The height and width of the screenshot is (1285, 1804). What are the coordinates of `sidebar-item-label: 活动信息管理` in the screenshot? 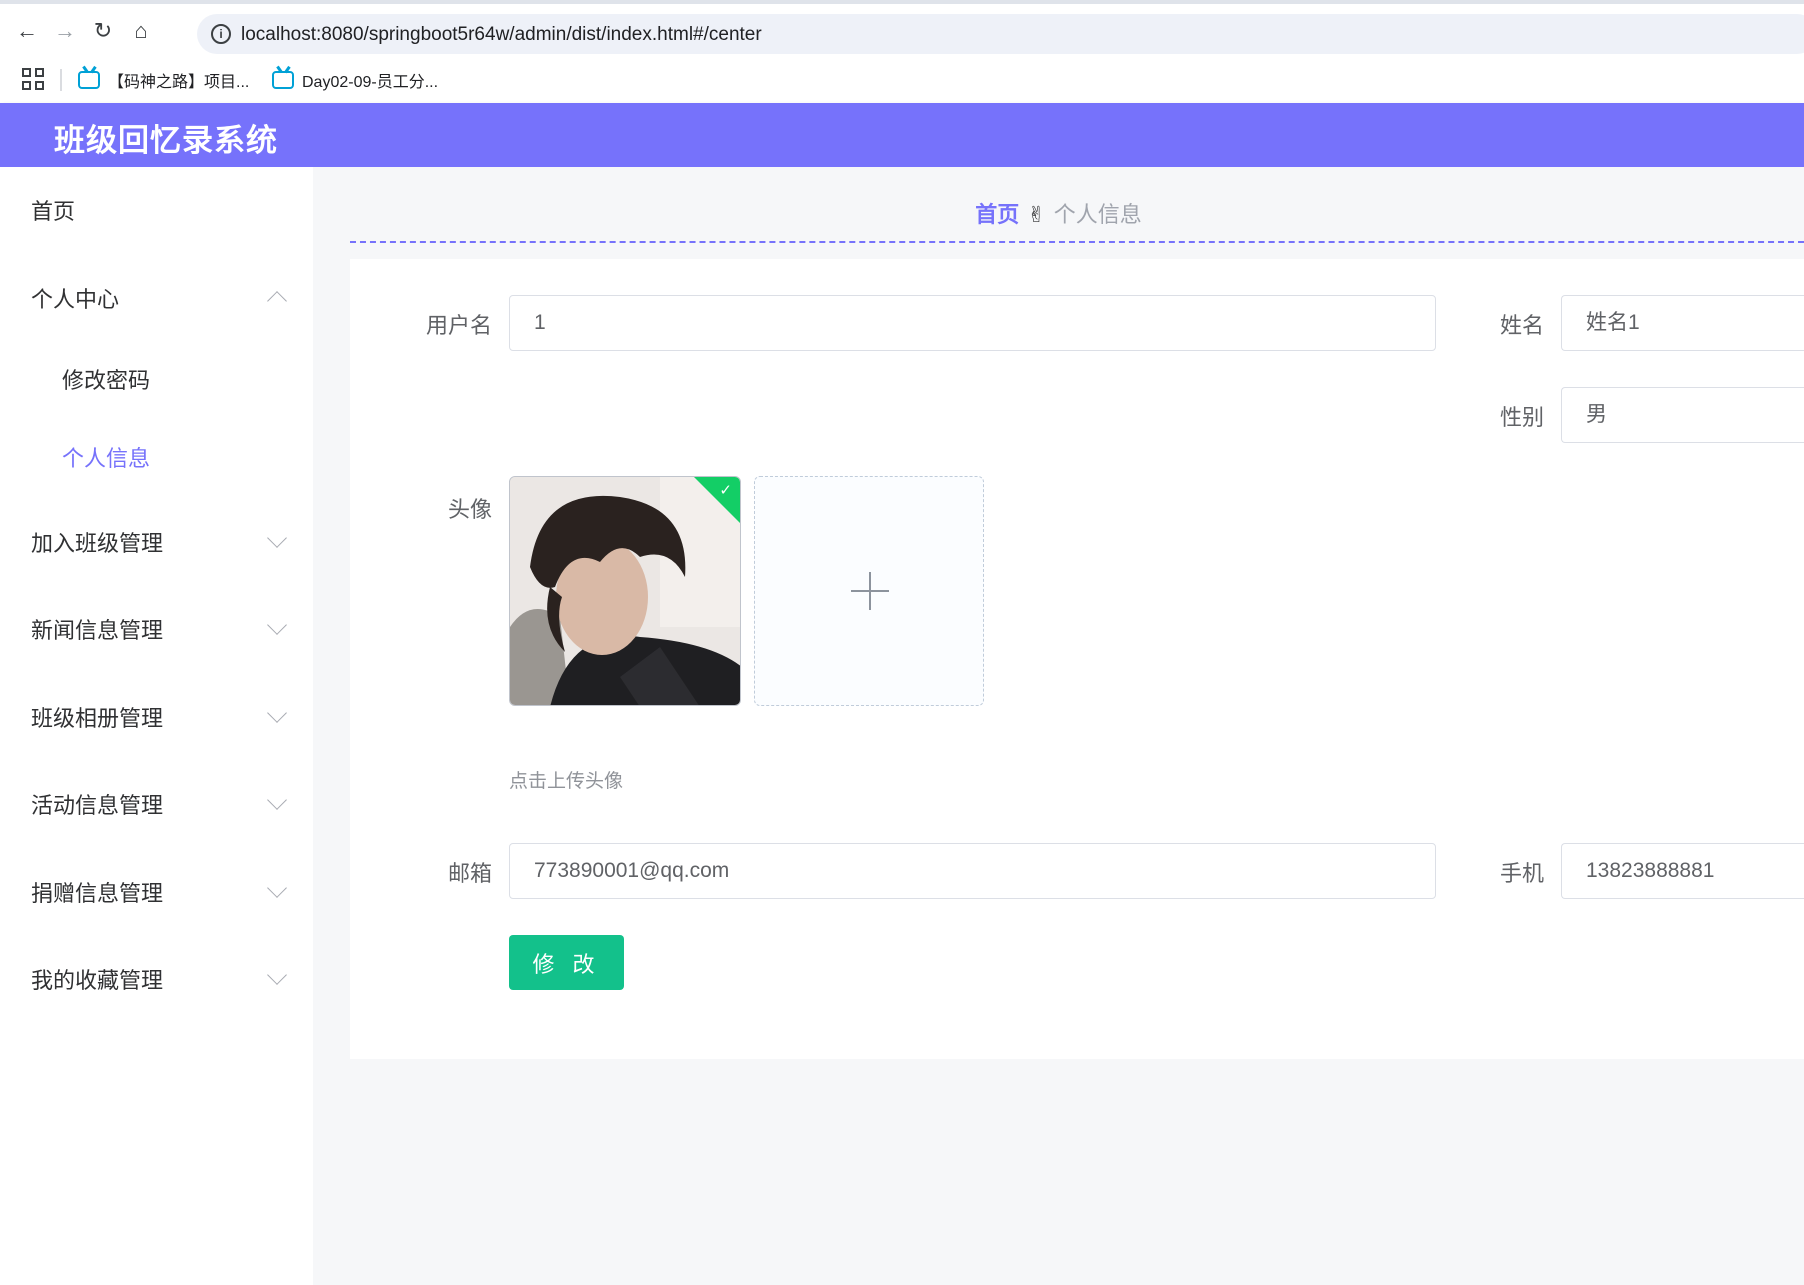 It's located at (97, 805).